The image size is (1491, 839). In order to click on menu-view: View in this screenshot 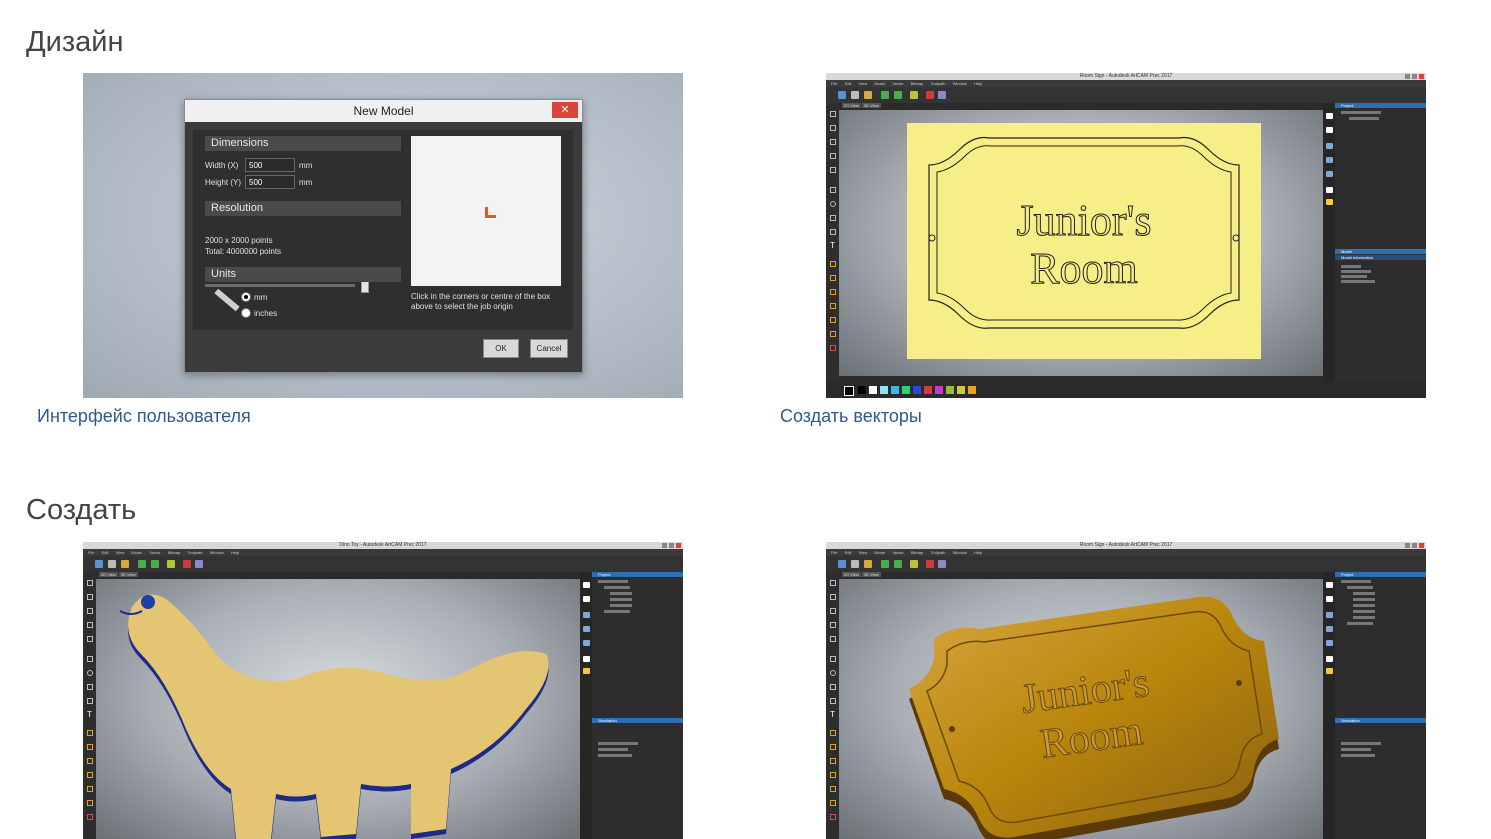, I will do `click(863, 83)`.